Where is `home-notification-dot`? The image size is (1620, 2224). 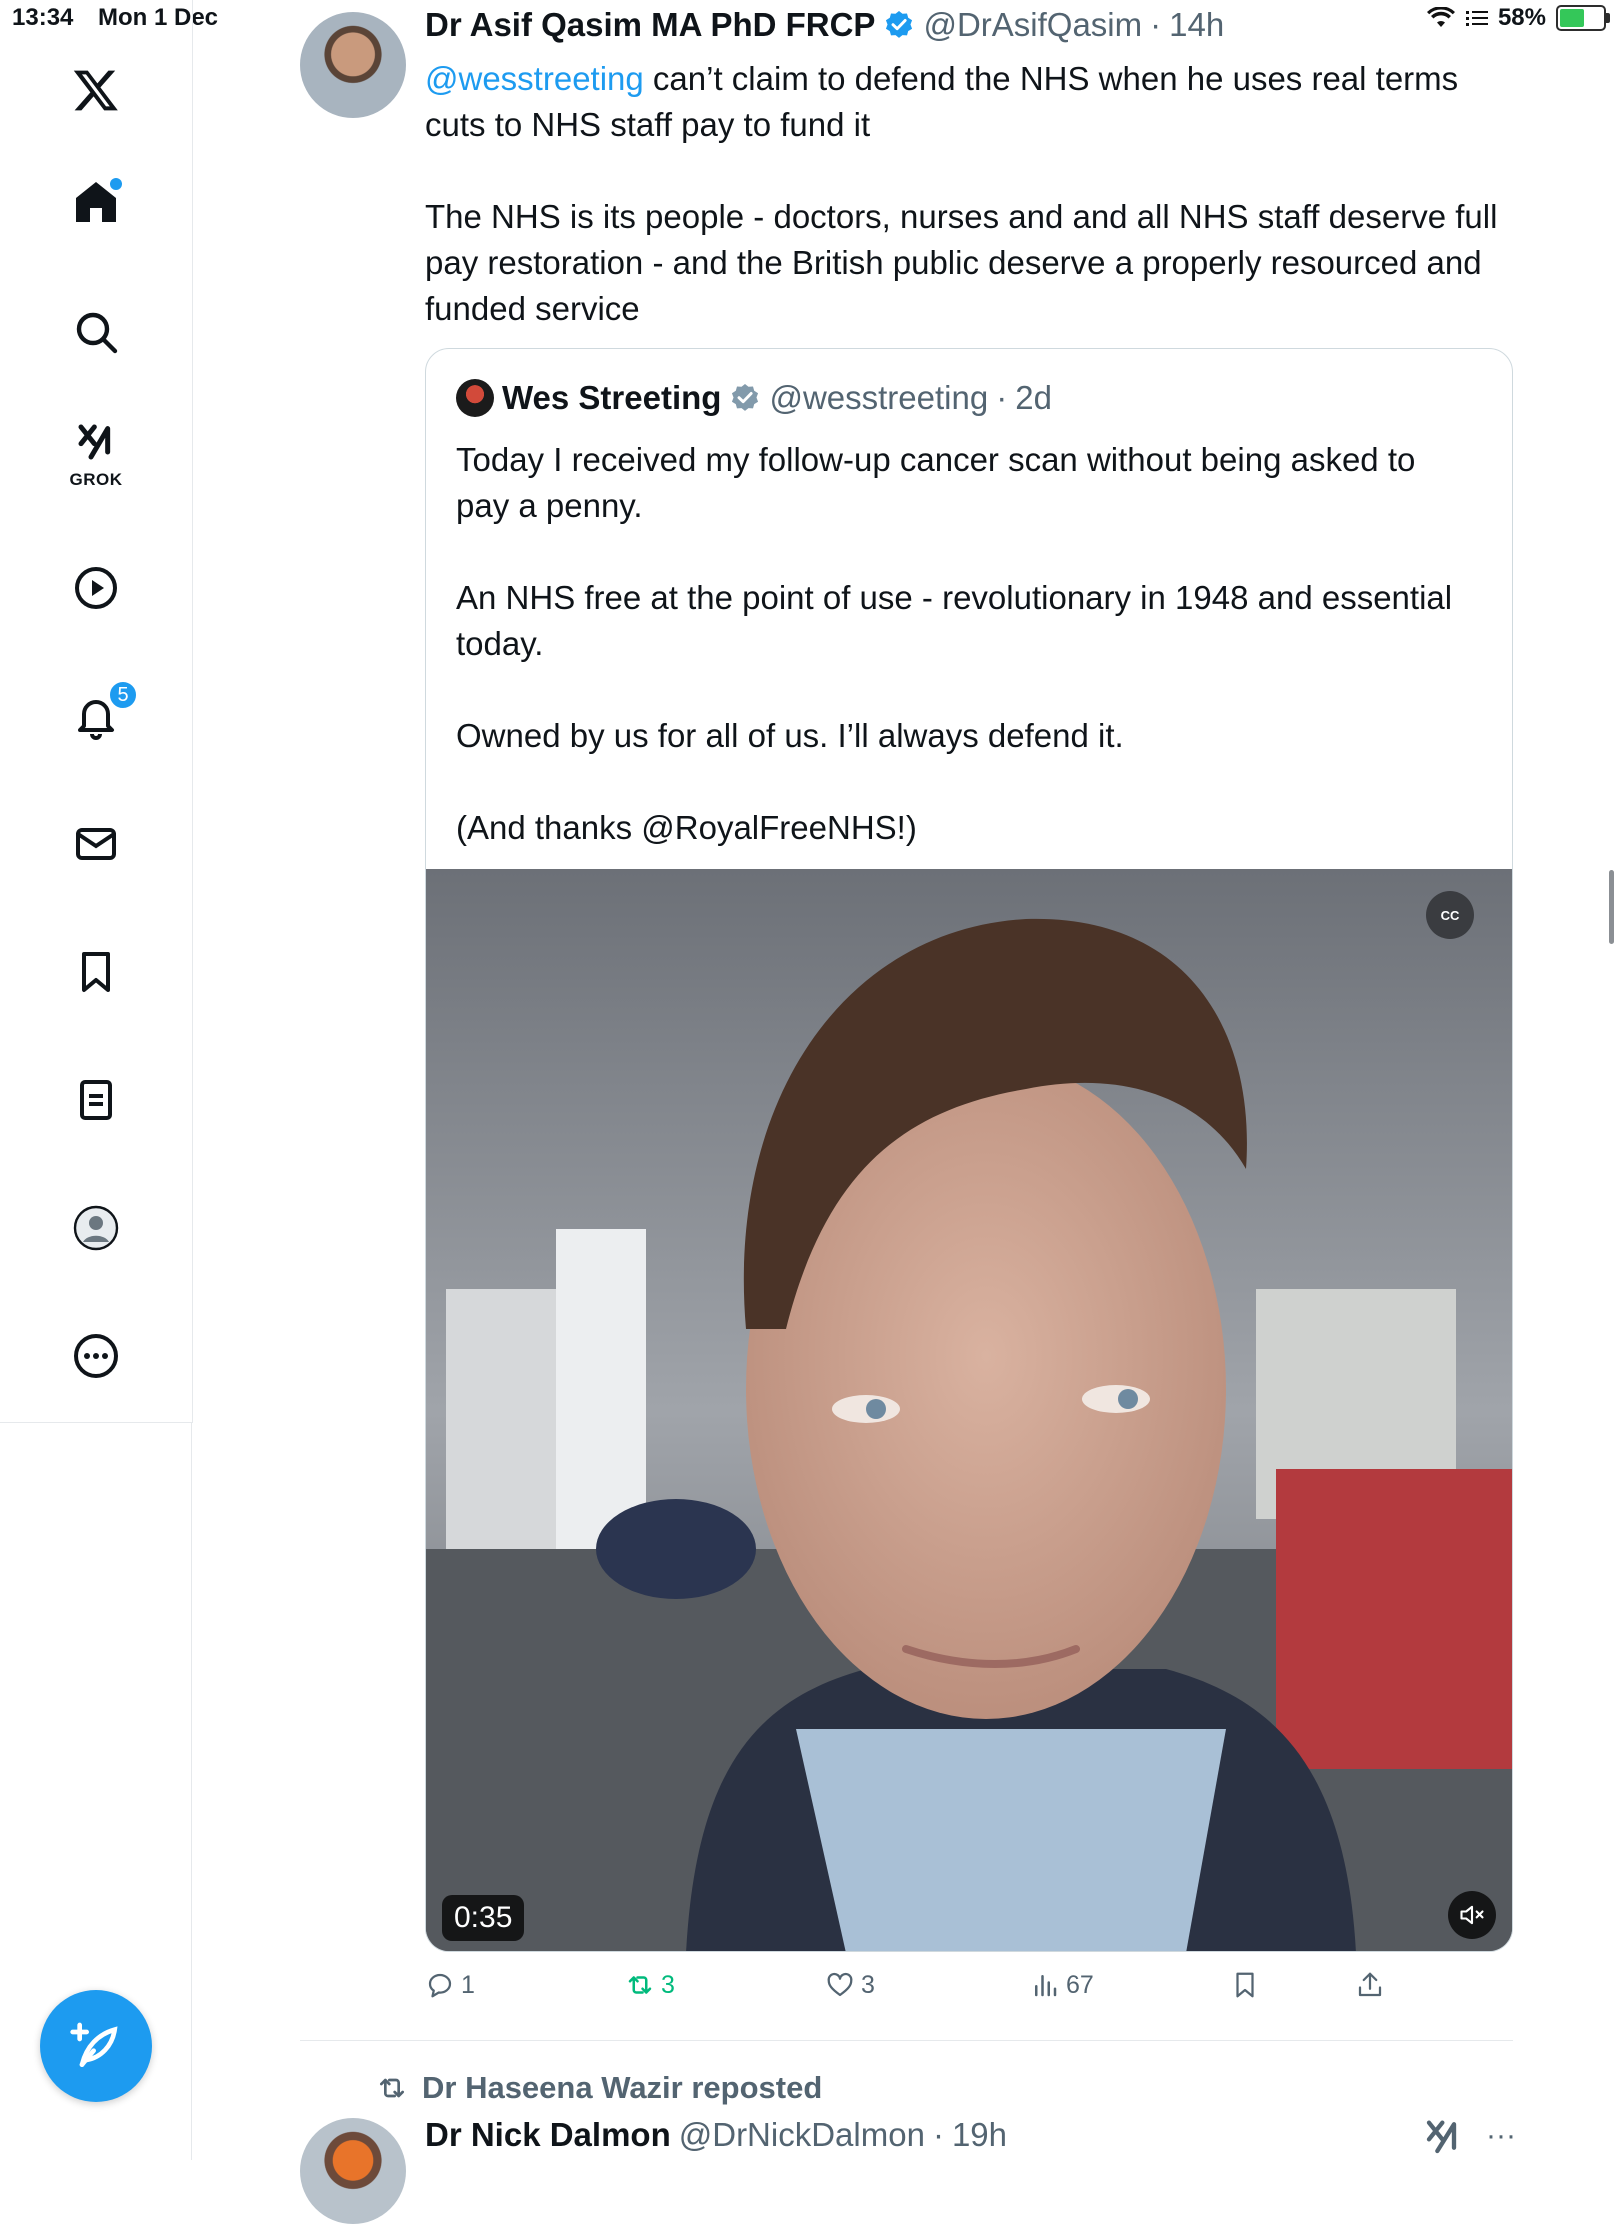
home-notification-dot is located at coordinates (116, 184).